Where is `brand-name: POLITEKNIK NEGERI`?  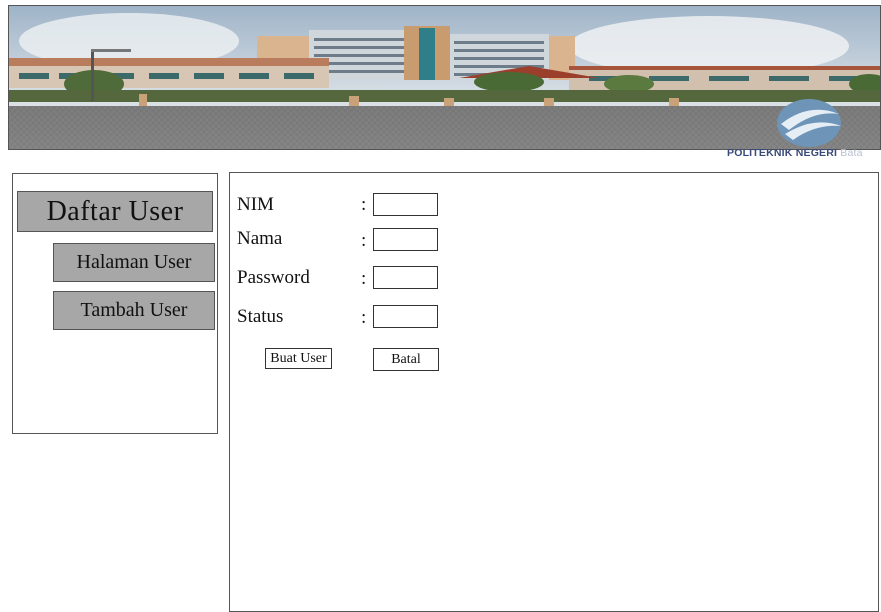
brand-name: POLITEKNIK NEGERI is located at coordinates (782, 153).